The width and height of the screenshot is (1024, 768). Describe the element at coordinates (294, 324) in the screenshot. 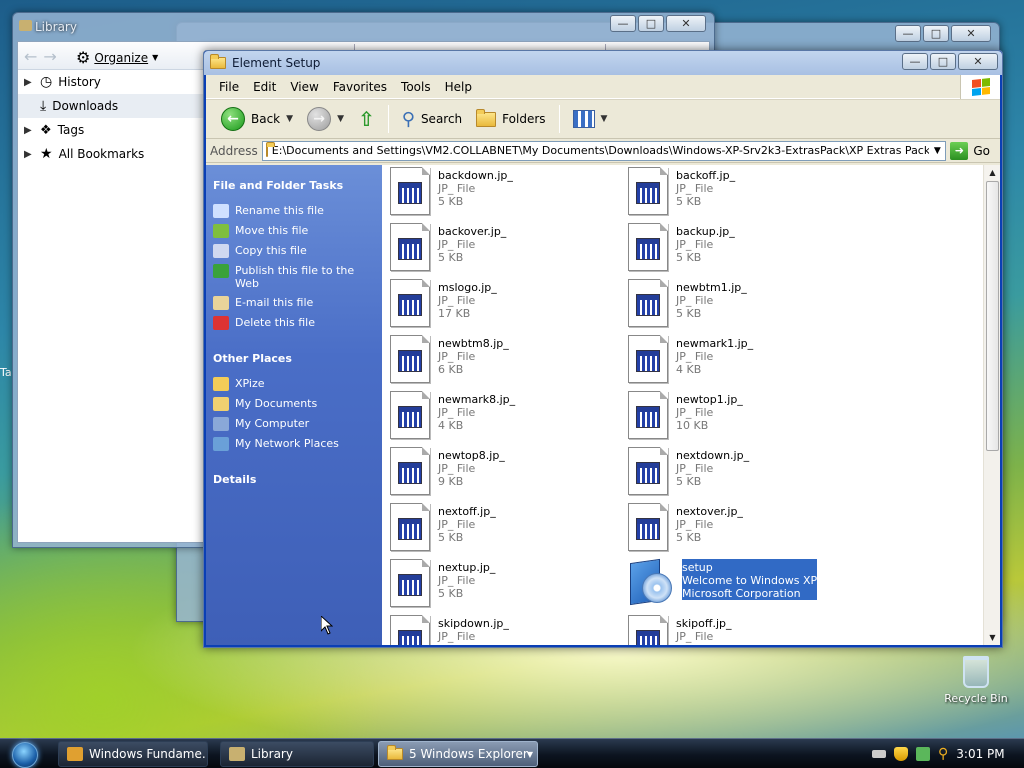

I see `task-delete-this-file: Delete this file` at that location.